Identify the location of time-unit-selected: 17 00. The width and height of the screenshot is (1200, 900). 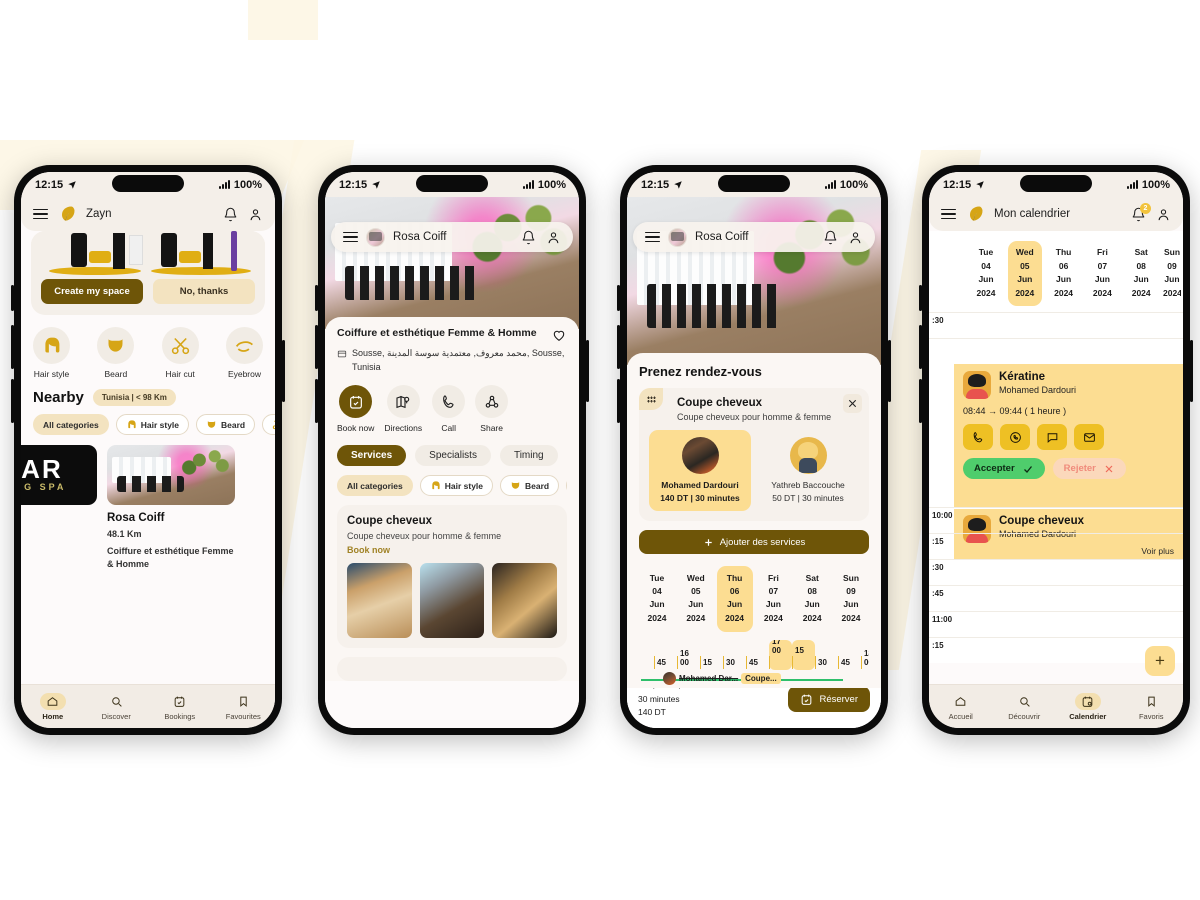
(780, 654).